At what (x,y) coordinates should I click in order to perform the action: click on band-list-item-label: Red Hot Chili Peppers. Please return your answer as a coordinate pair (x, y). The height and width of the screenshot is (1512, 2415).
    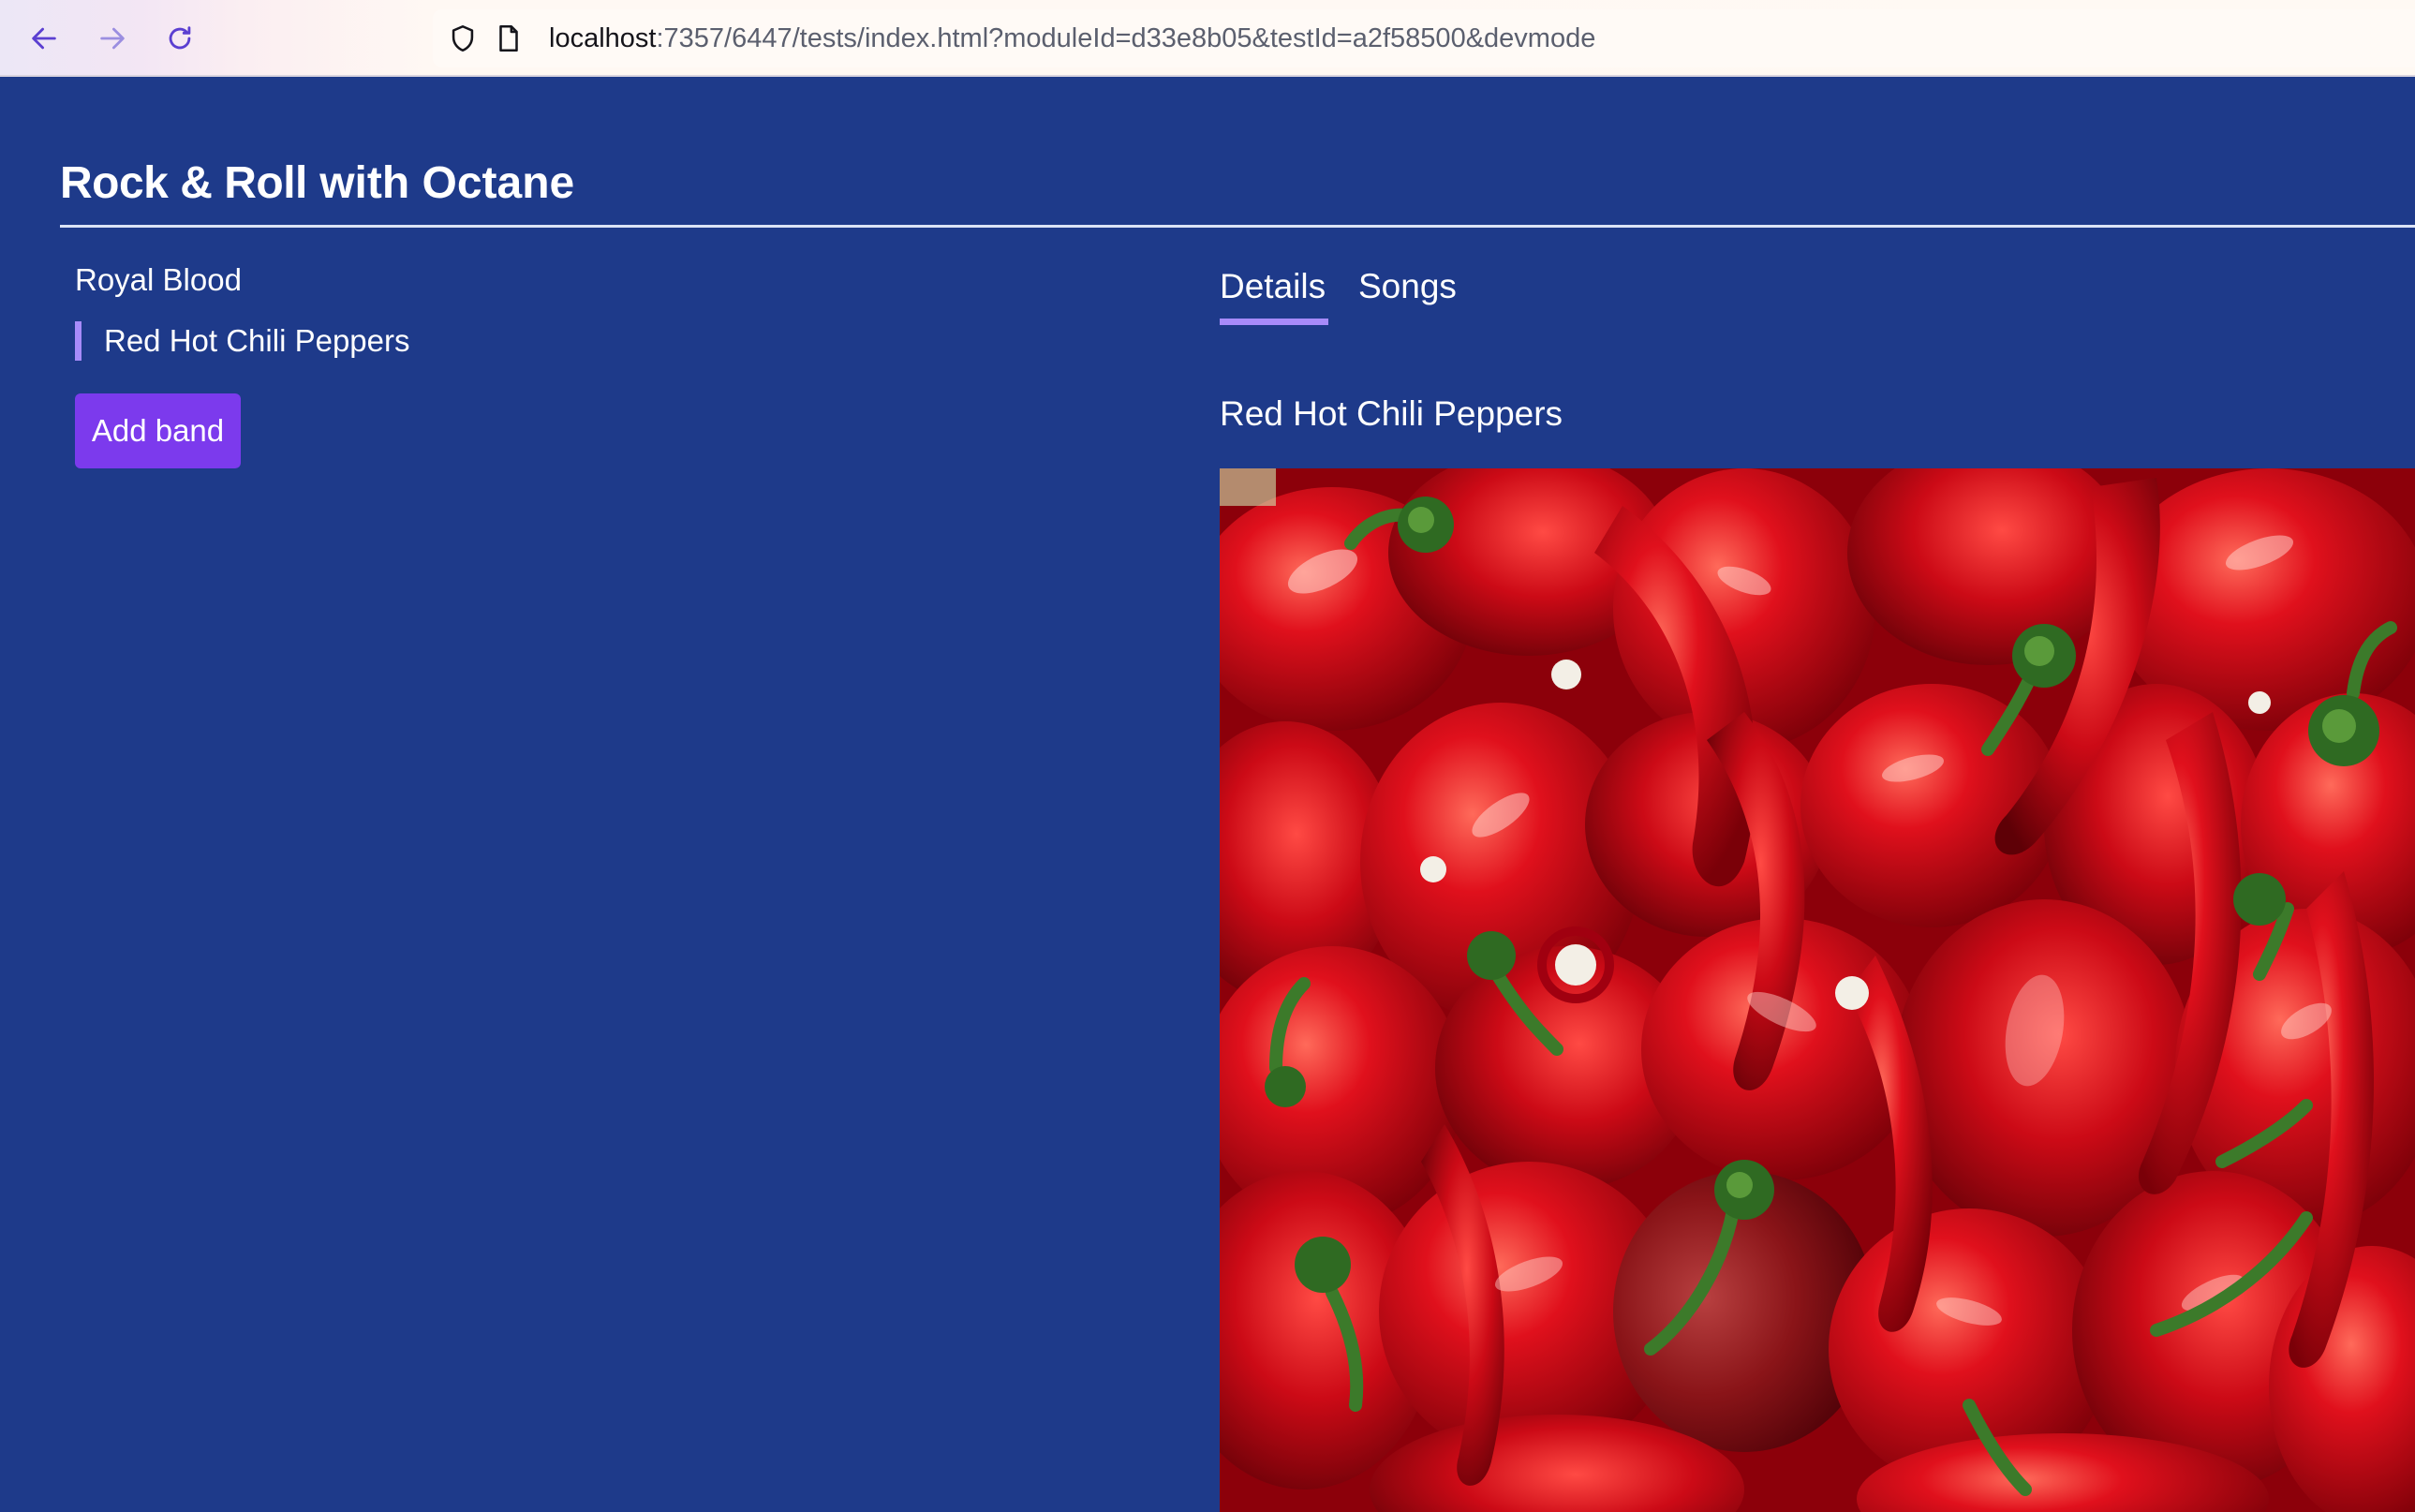
    Looking at the image, I should click on (257, 340).